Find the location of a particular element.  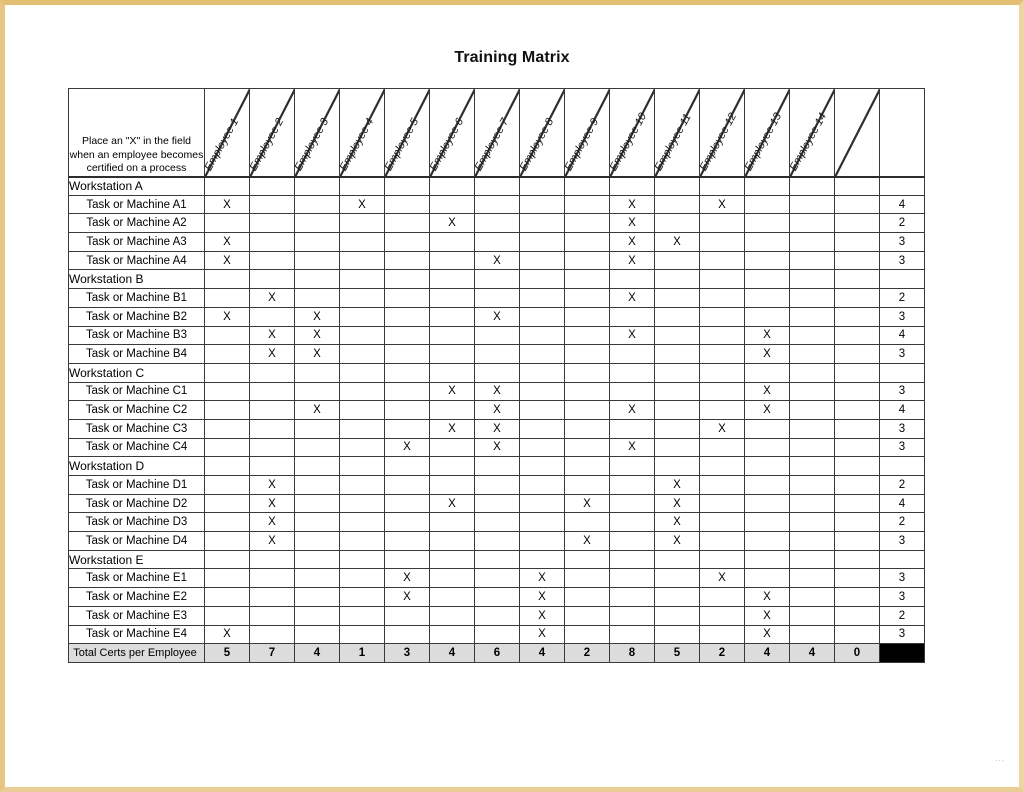

employee-column-header-1: Employee 1 is located at coordinates (227, 133).